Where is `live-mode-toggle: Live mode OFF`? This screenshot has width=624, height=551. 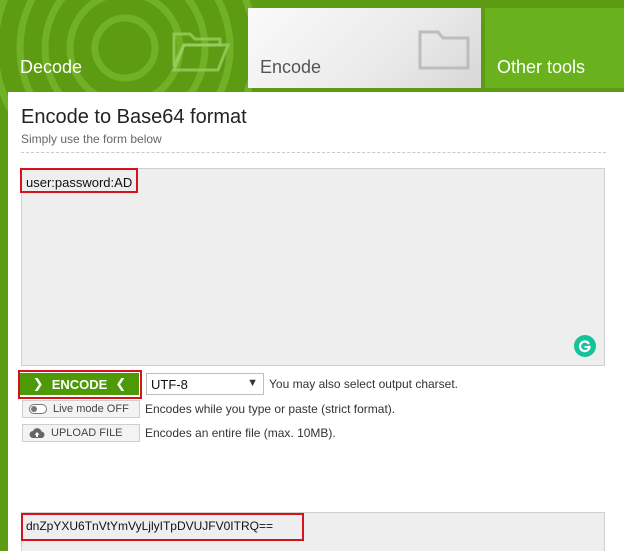
live-mode-toggle: Live mode OFF is located at coordinates (81, 409).